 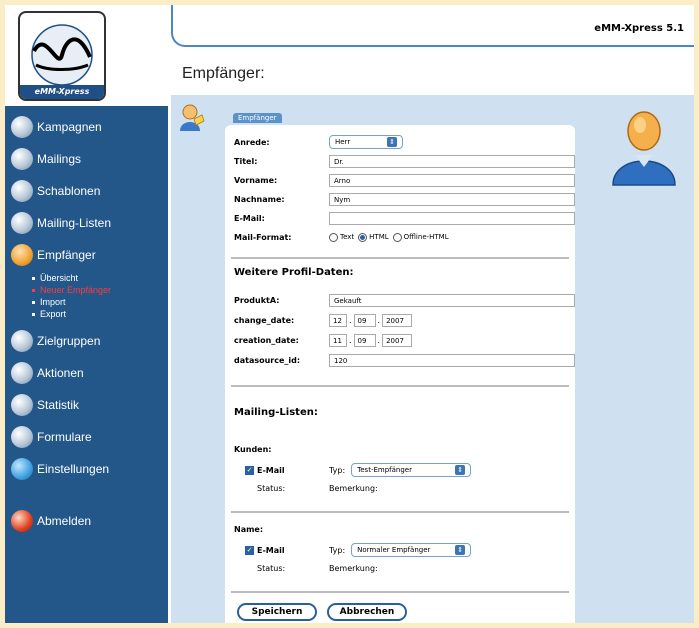 I want to click on typ-value: Normaler Empfänger, so click(x=394, y=550).